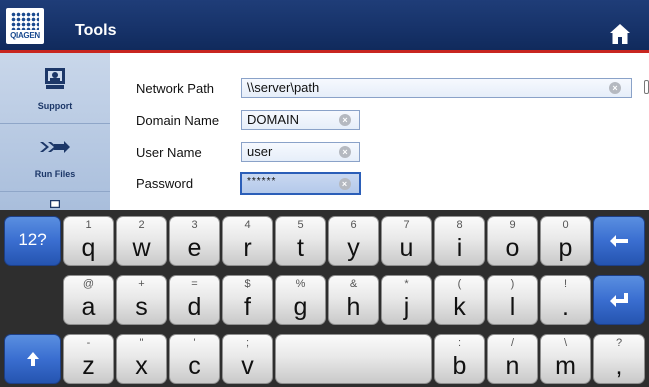  What do you see at coordinates (565, 366) in the screenshot?
I see `key-primary: m` at bounding box center [565, 366].